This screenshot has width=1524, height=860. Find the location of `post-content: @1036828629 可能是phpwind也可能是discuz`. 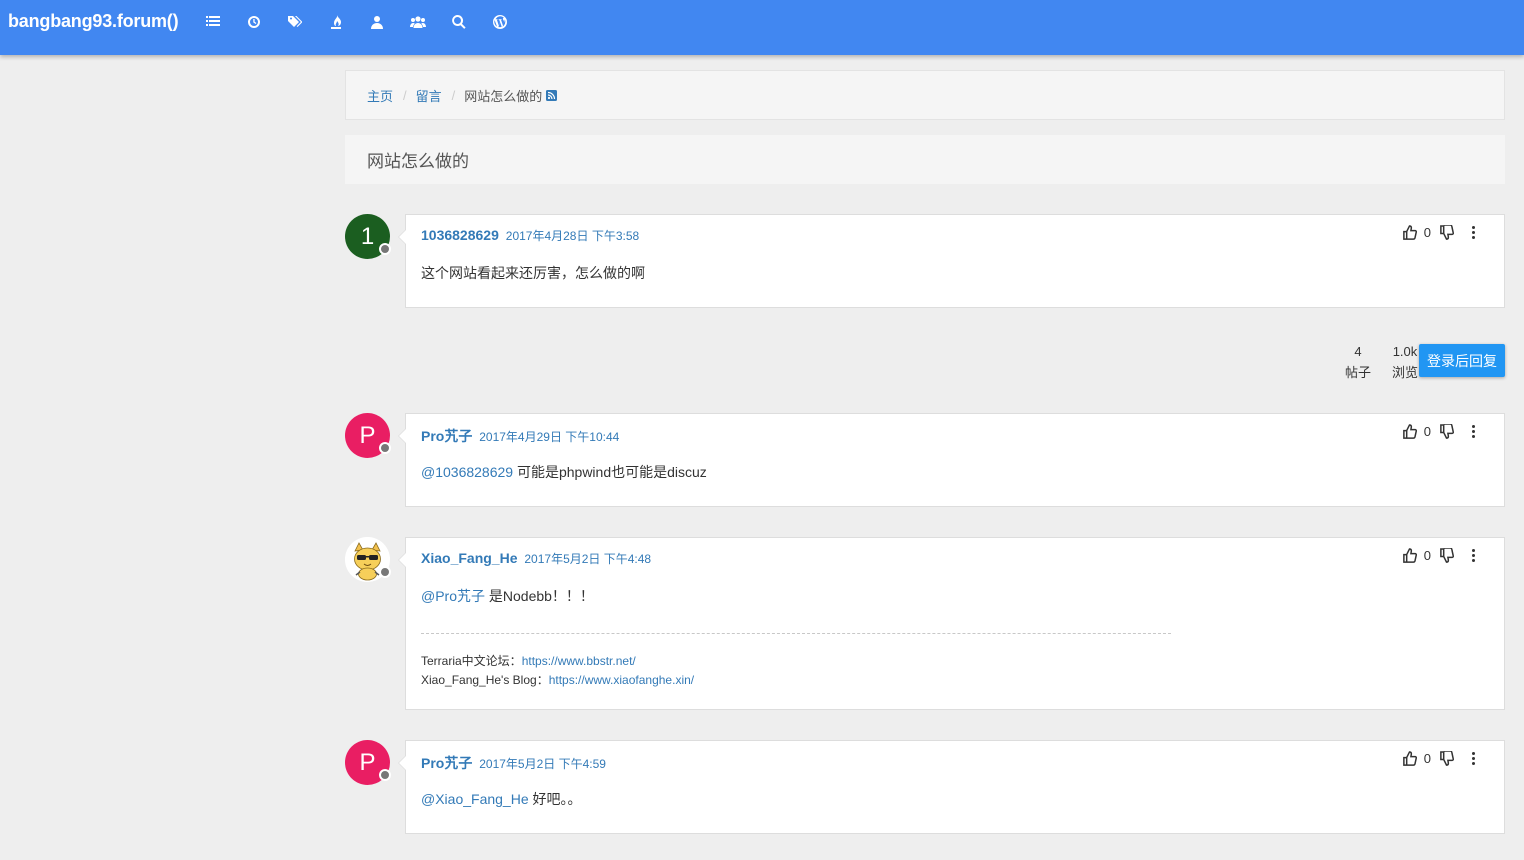

post-content: @1036828629 可能是phpwind也可能是discuz is located at coordinates (564, 472).